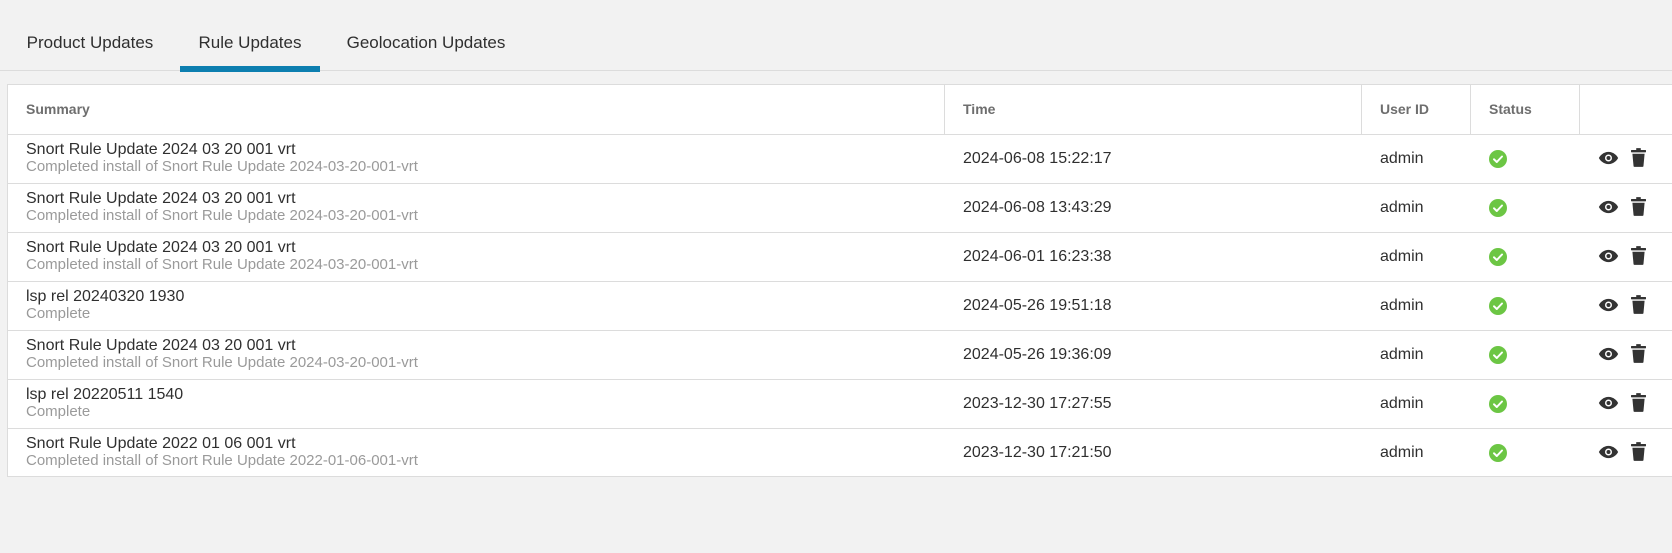  I want to click on time-cell: 2023-12-30 17:21:50, so click(1037, 452).